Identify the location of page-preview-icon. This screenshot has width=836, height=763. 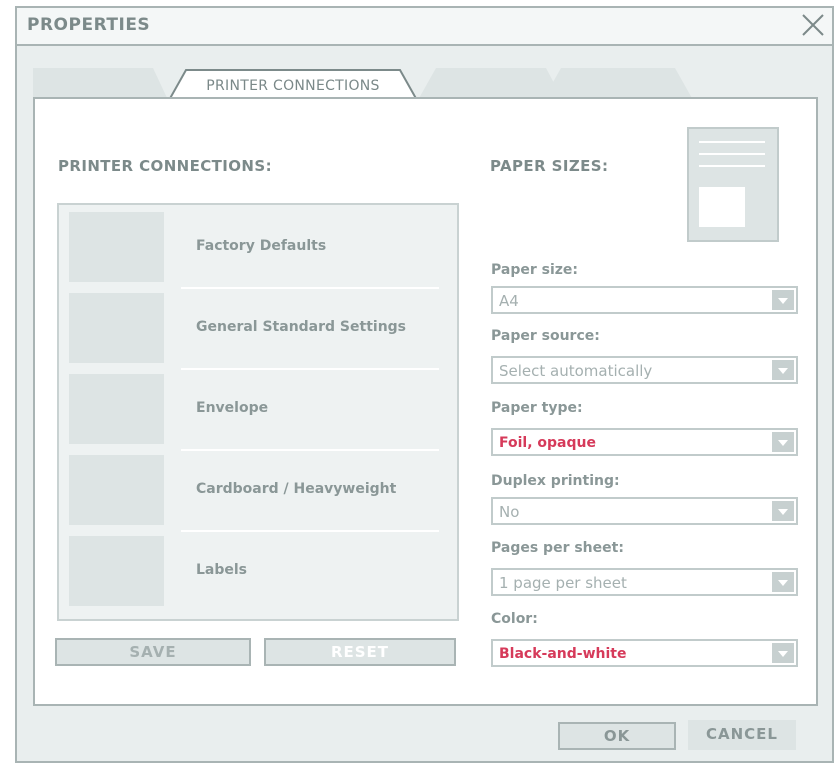
(733, 184).